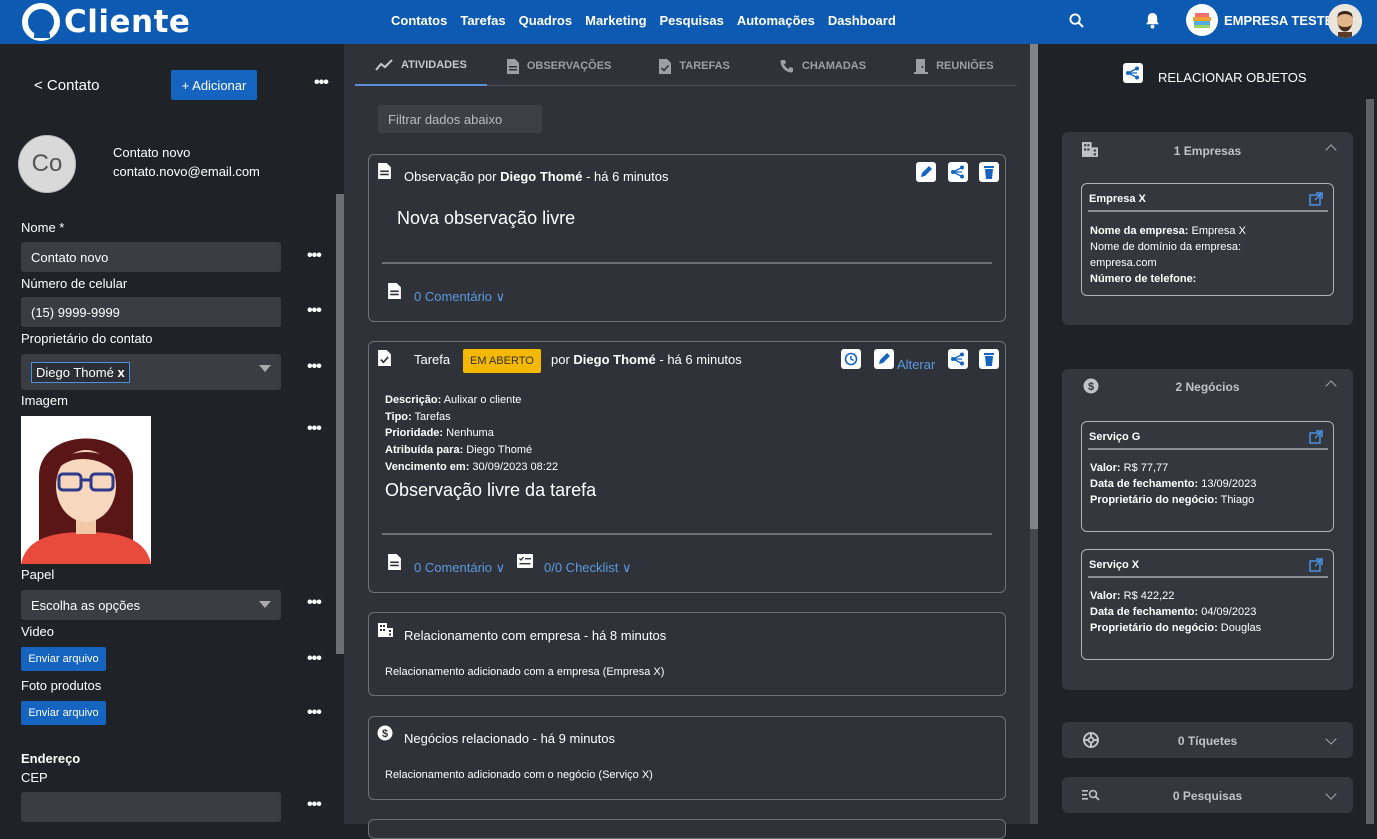 This screenshot has width=1377, height=839. What do you see at coordinates (687, 829) in the screenshot?
I see `next-activity-card` at bounding box center [687, 829].